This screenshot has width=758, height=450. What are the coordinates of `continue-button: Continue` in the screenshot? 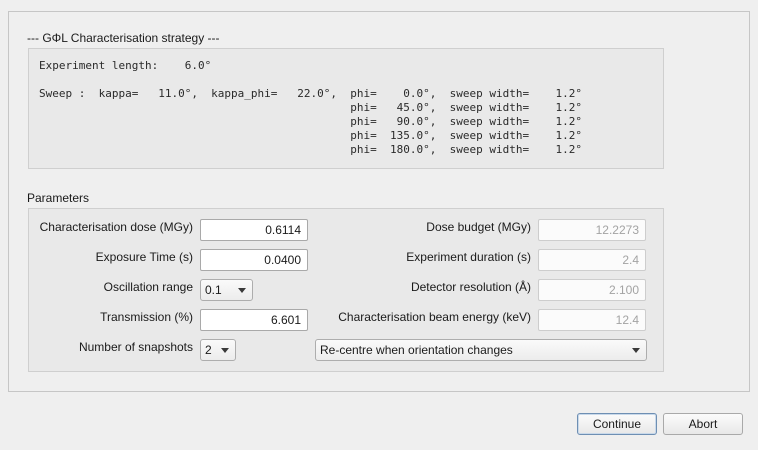 It's located at (617, 424).